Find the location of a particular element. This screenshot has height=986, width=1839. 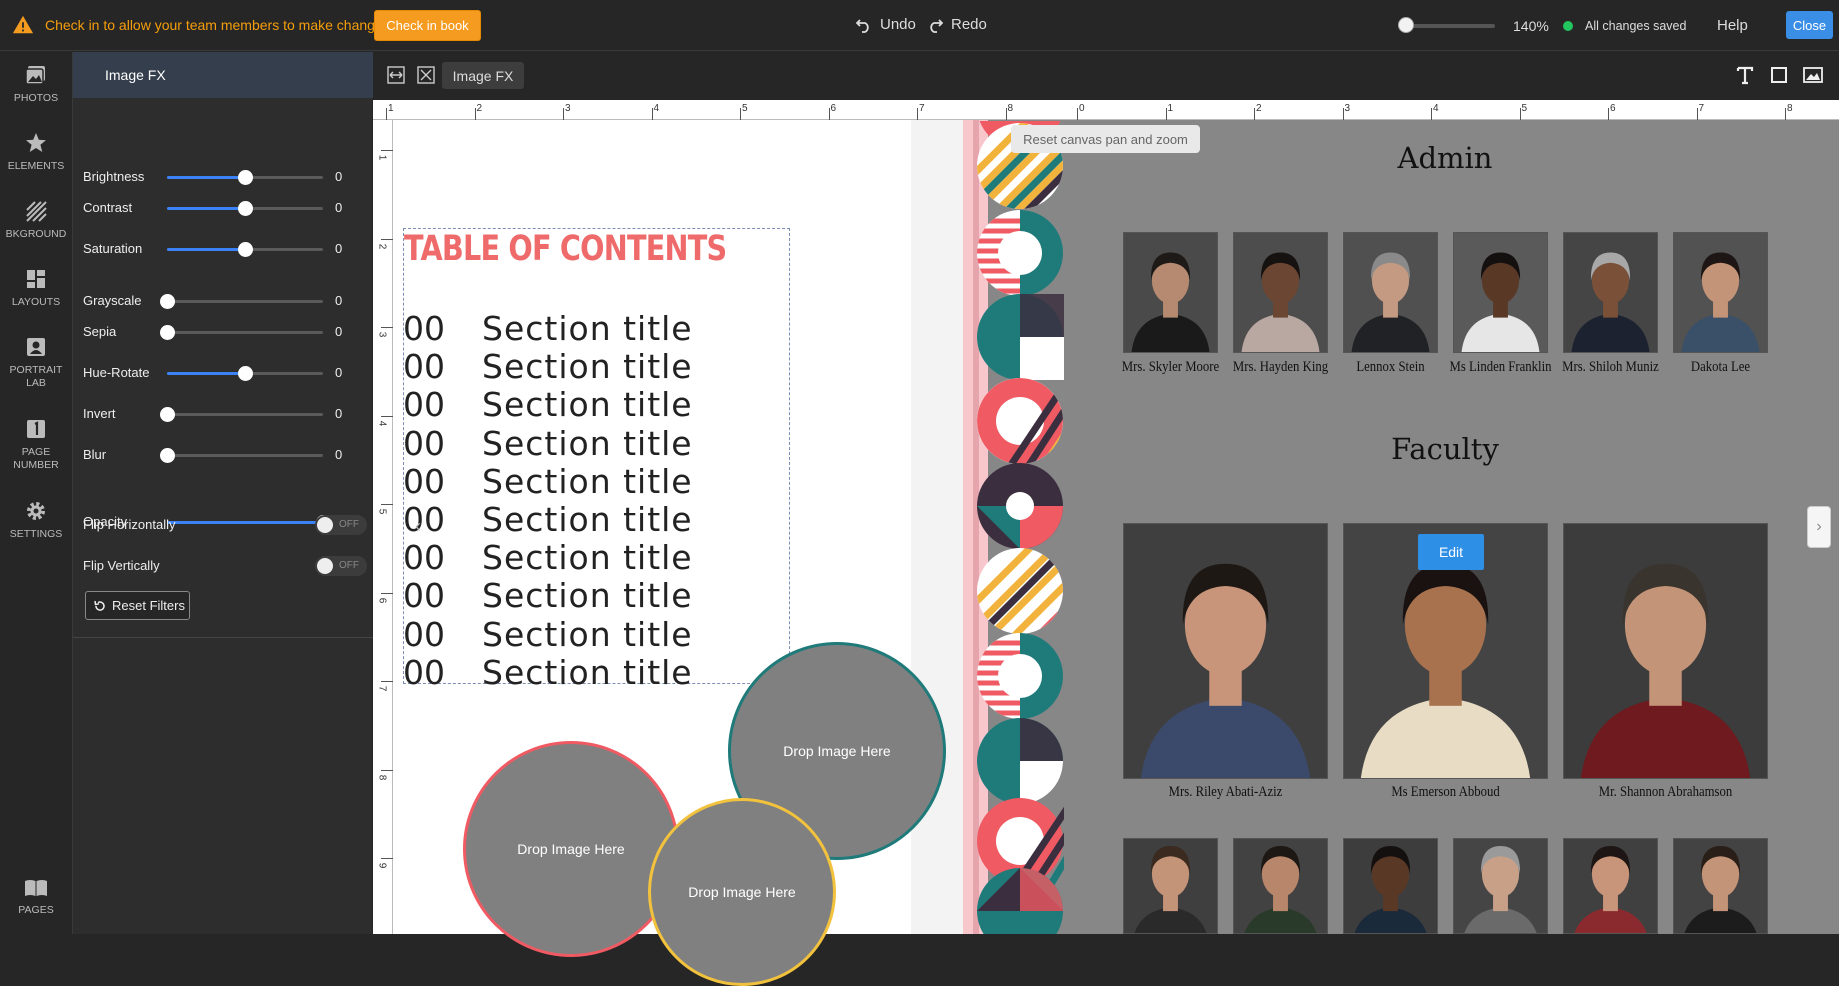

fit-page-icon is located at coordinates (426, 75).